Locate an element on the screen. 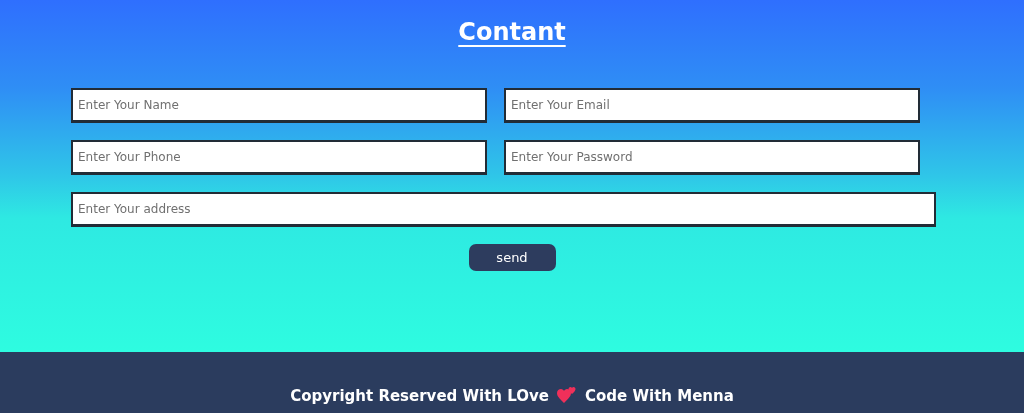  page-heading: Contant is located at coordinates (512, 32).